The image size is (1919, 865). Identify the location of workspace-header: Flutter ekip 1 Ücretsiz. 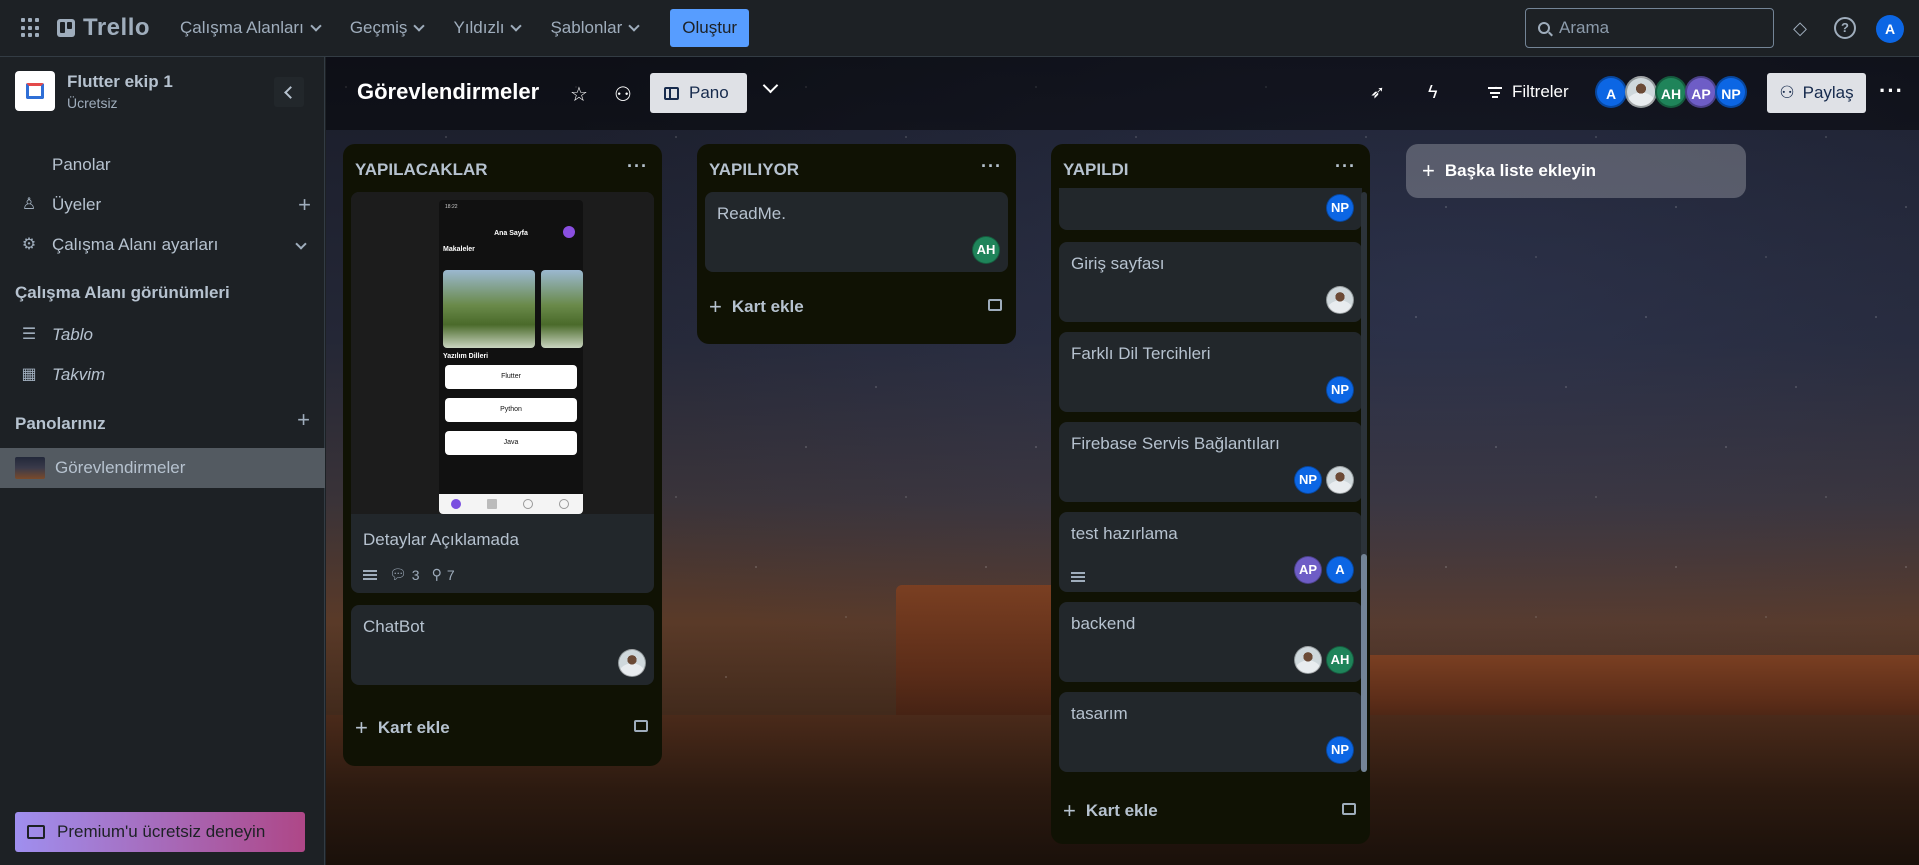
(94, 91).